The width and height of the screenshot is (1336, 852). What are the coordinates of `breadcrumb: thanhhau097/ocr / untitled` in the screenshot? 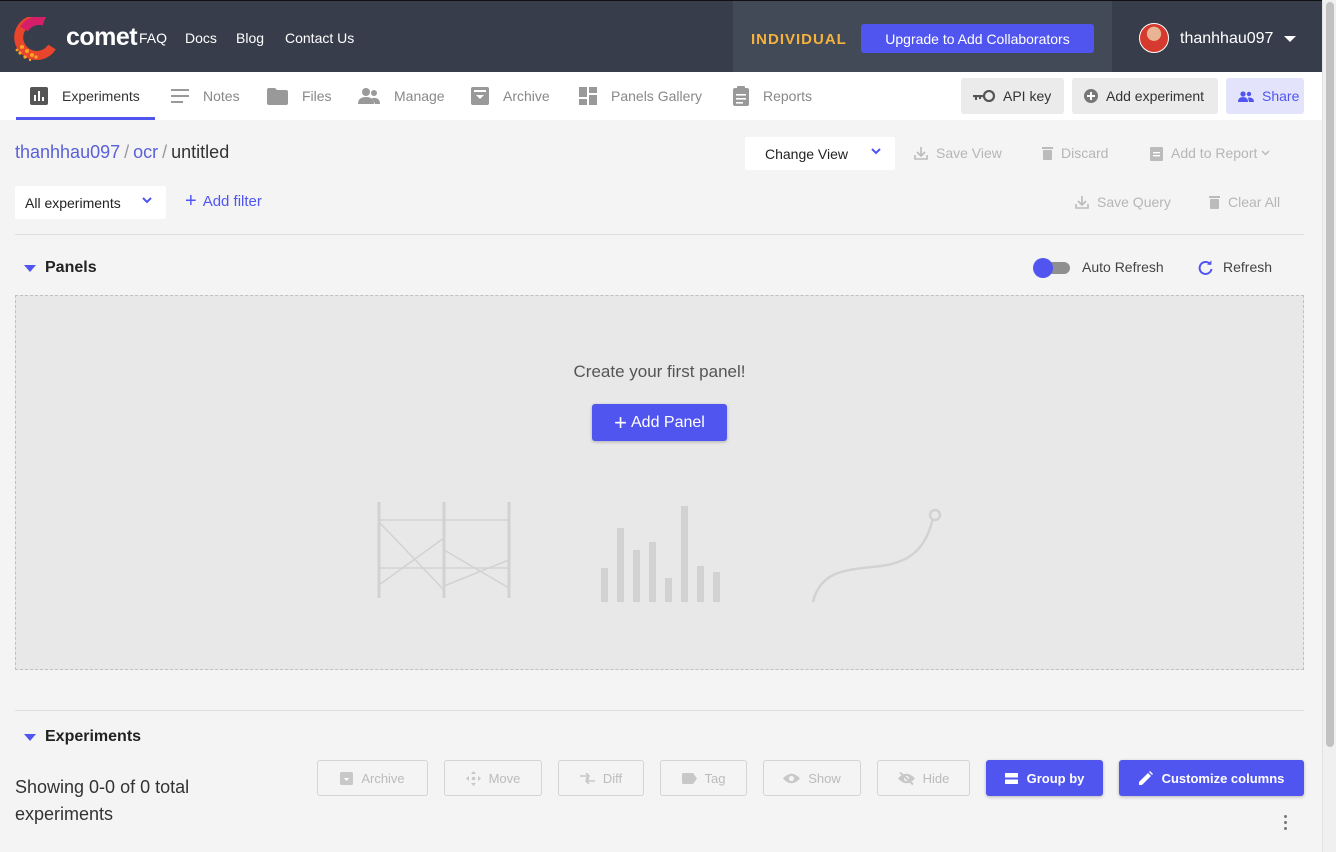 It's located at (122, 152).